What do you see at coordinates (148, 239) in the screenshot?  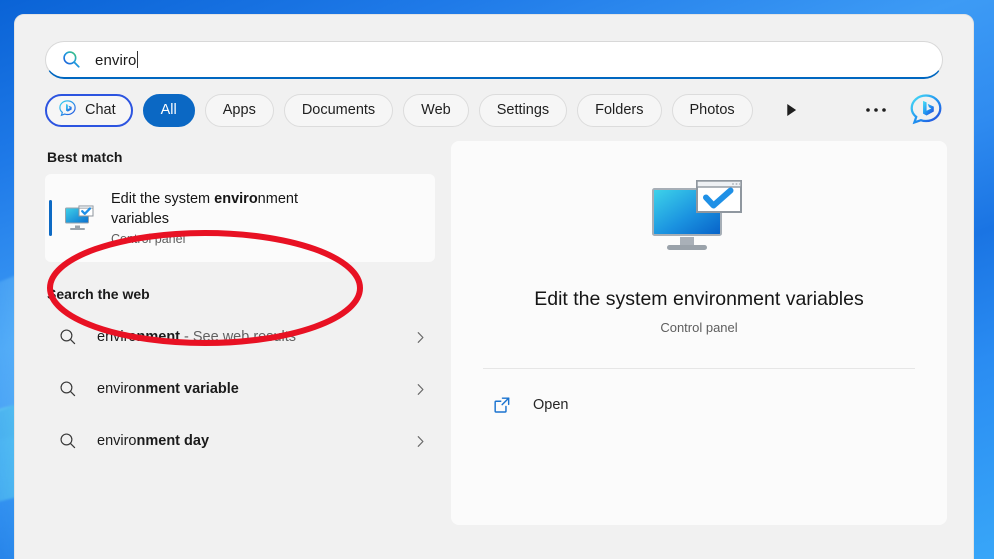 I see `best-match-subtitle: Control panel` at bounding box center [148, 239].